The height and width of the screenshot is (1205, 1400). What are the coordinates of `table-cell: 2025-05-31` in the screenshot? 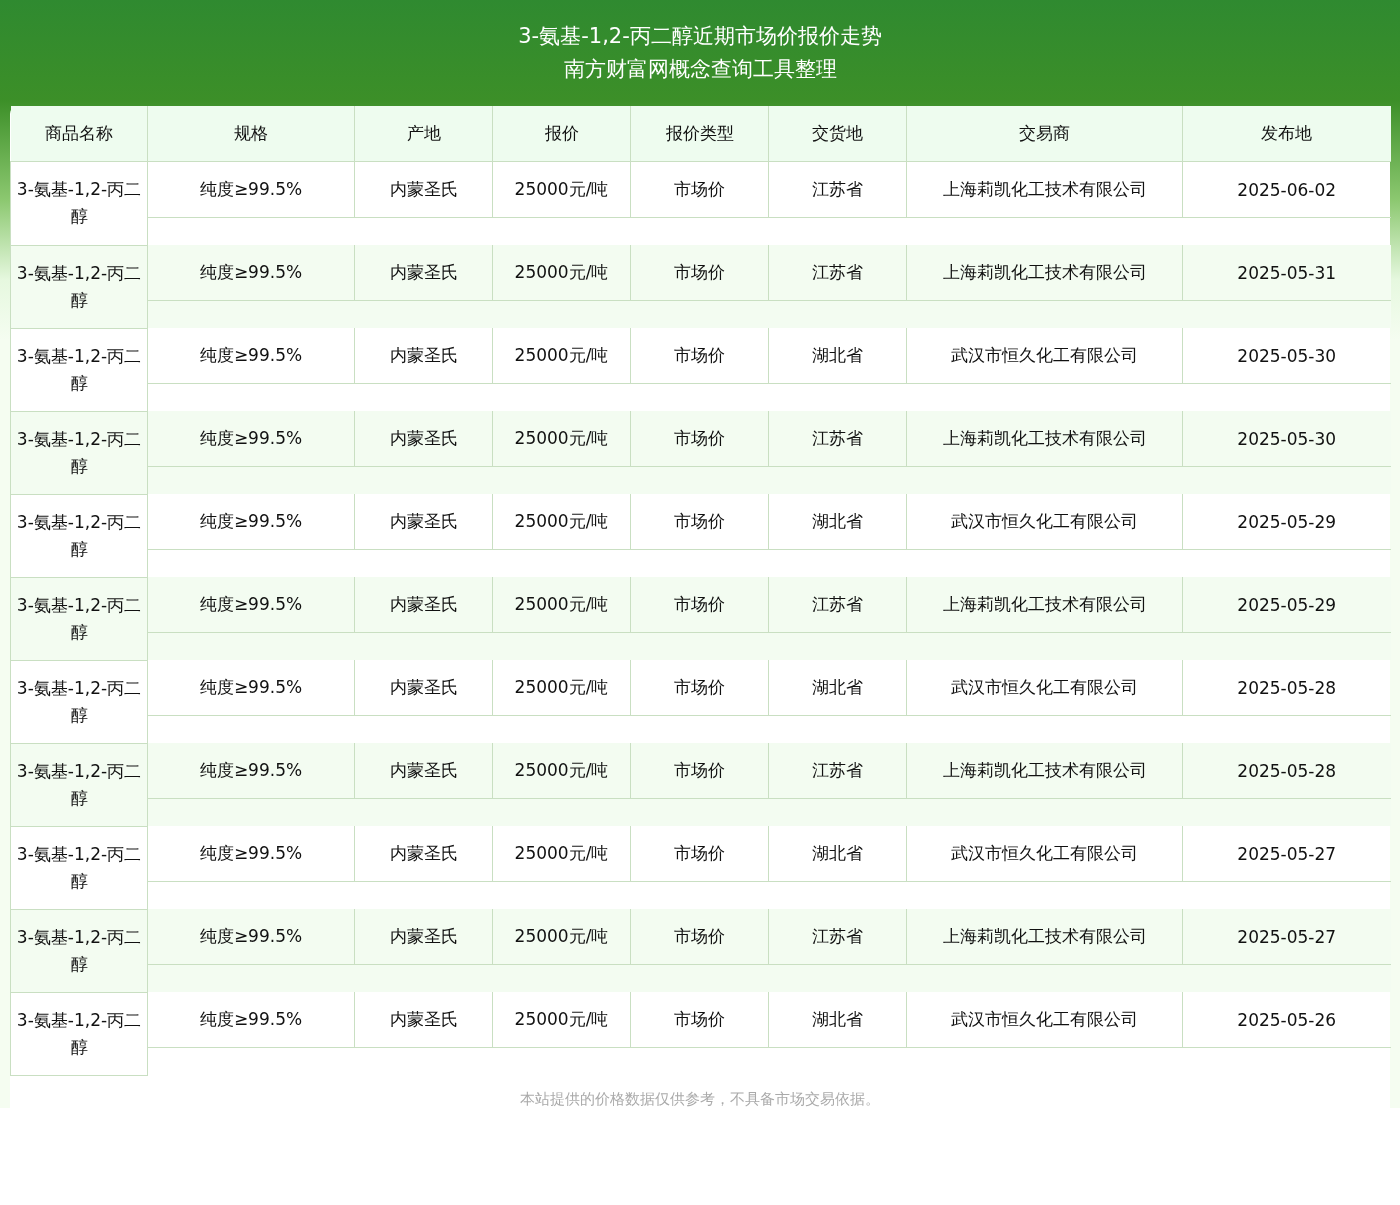 It's located at (1286, 273).